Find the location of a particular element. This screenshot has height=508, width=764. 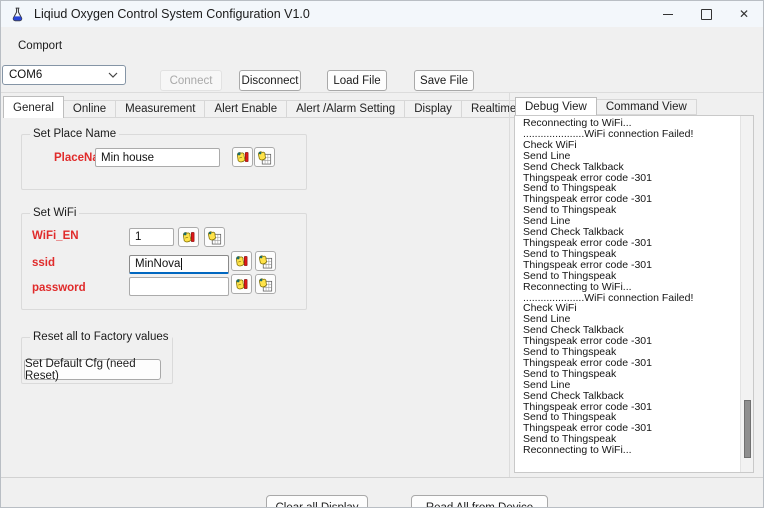

placename-field: Min house is located at coordinates (157, 157).